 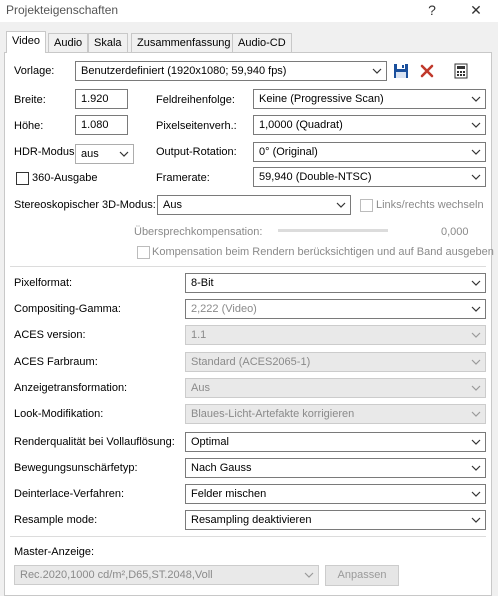 I want to click on compositing-gamma-value: 2,222 (Video), so click(x=224, y=309).